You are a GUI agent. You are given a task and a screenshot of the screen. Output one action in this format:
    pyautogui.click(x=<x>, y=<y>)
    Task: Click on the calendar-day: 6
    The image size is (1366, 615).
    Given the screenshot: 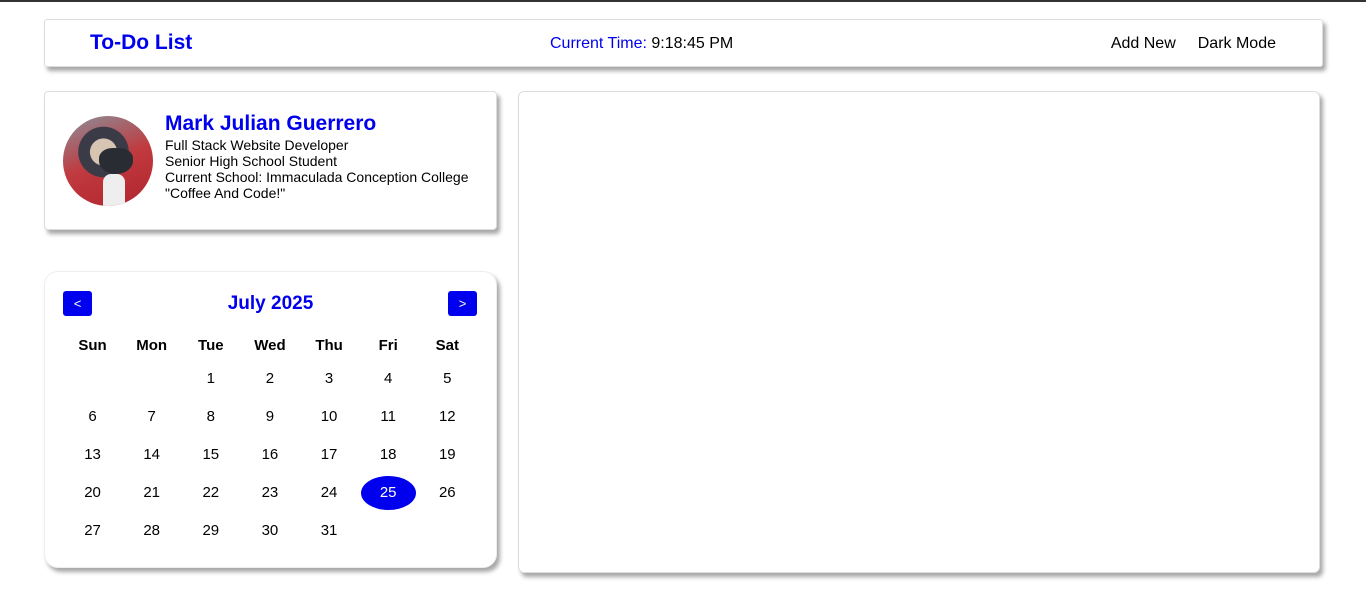 What is the action you would take?
    pyautogui.click(x=92, y=417)
    